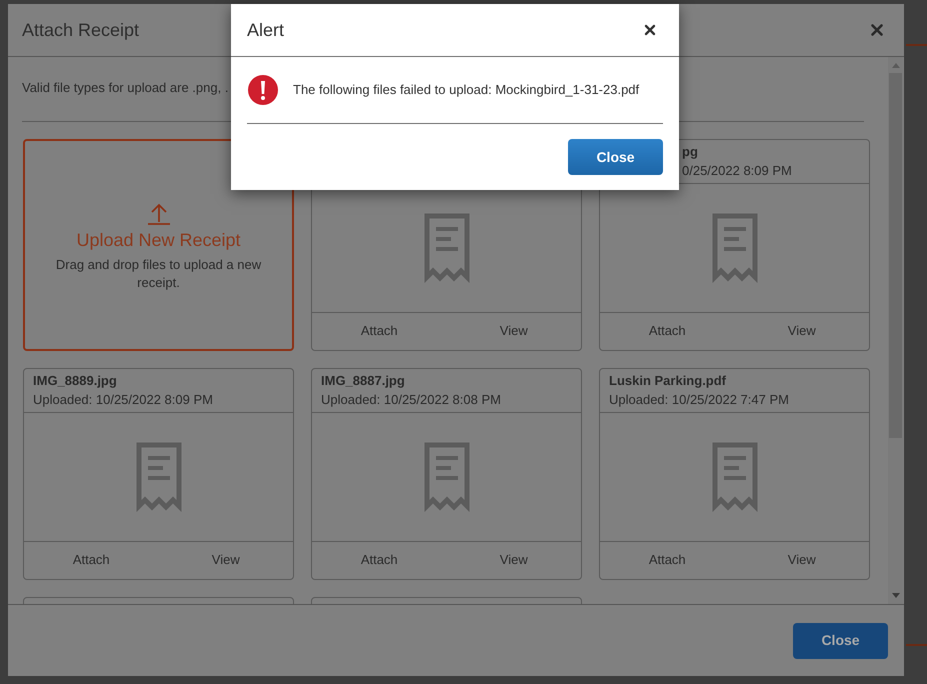 This screenshot has width=927, height=684. I want to click on upload-date: Uploaded: 10/25/2022 8:09 PM, so click(123, 400).